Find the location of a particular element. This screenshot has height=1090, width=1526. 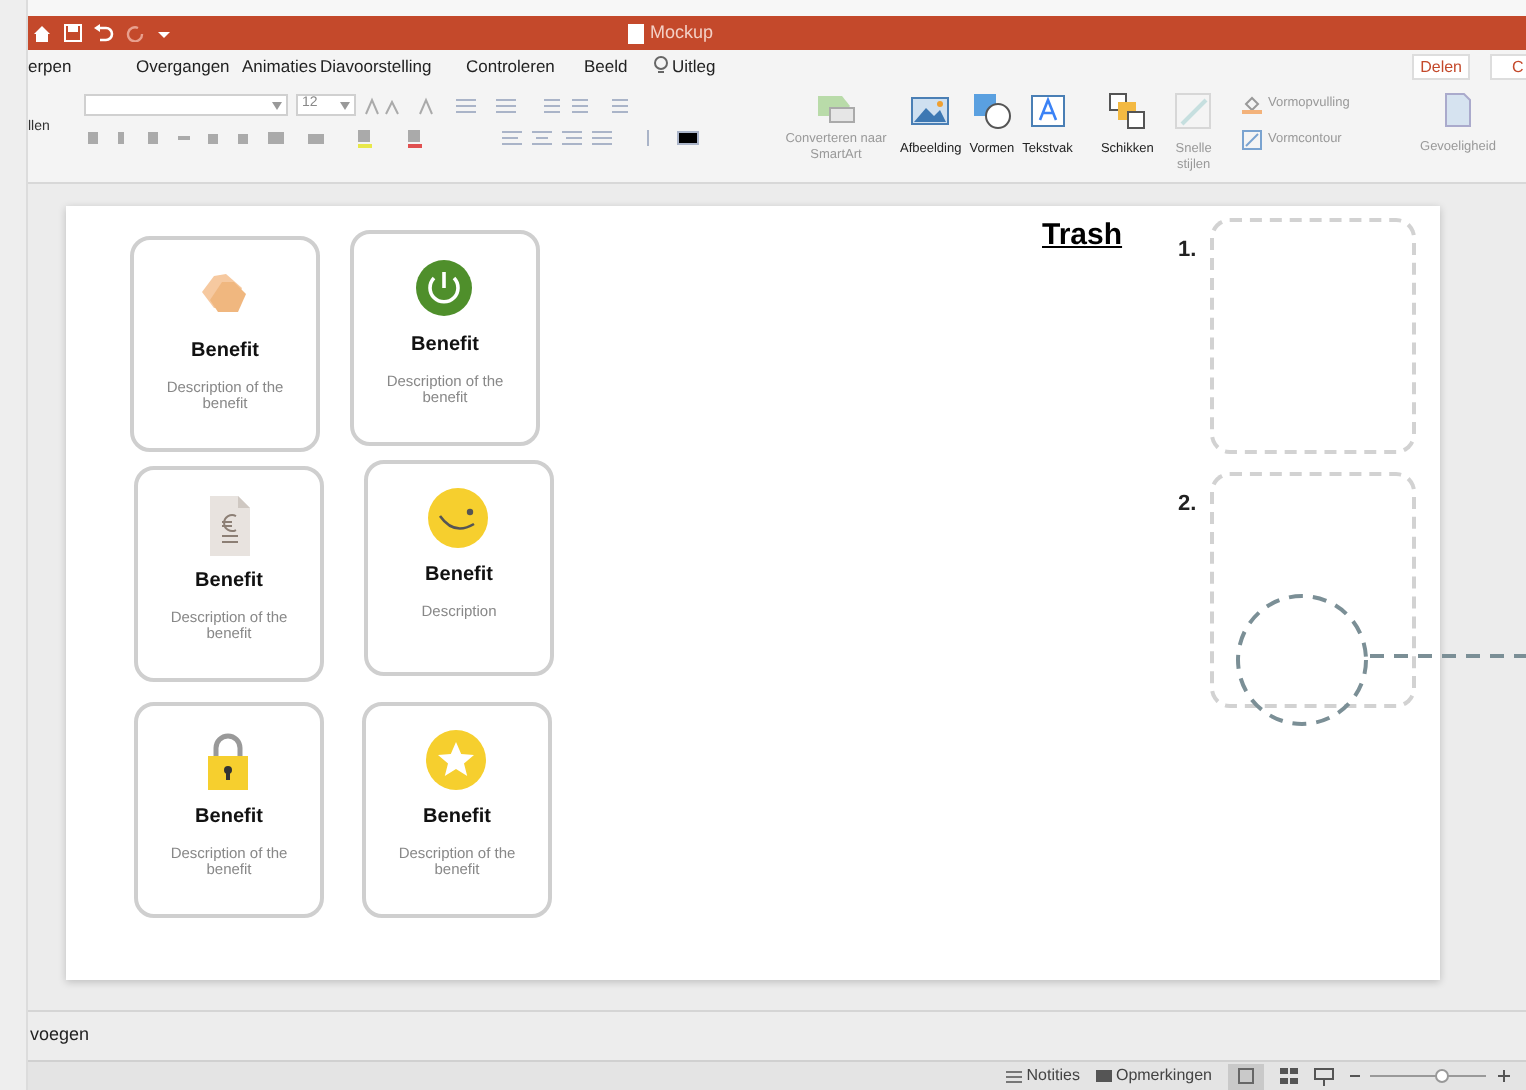

notes-icon is located at coordinates (1014, 1076).